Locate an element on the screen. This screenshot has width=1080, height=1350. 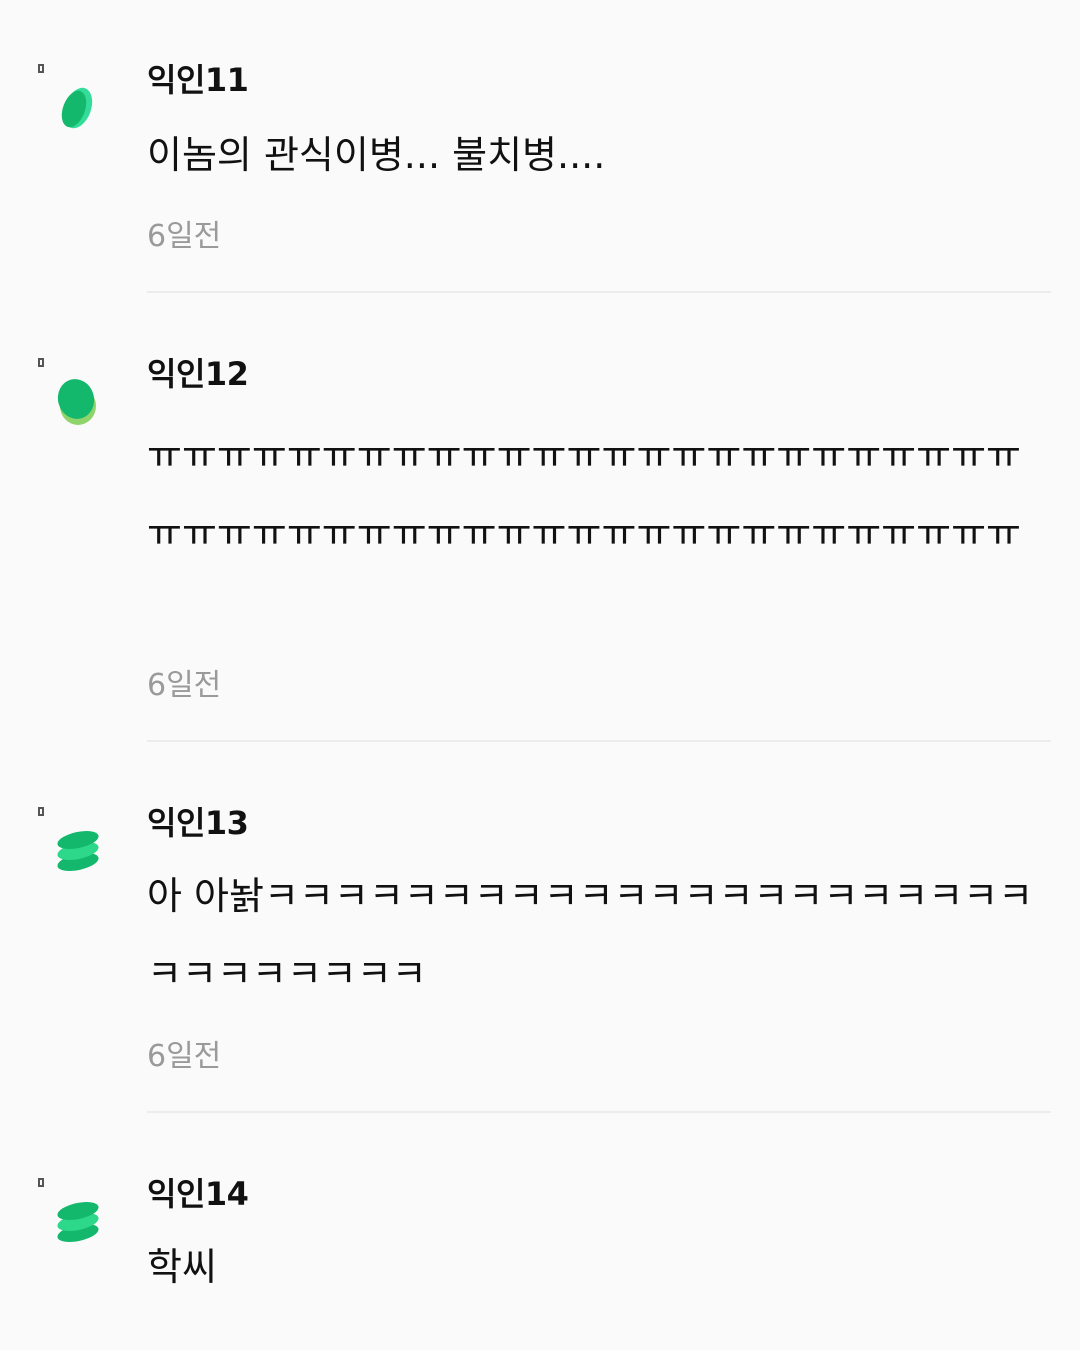
green-leaf-icon is located at coordinates (77, 108).